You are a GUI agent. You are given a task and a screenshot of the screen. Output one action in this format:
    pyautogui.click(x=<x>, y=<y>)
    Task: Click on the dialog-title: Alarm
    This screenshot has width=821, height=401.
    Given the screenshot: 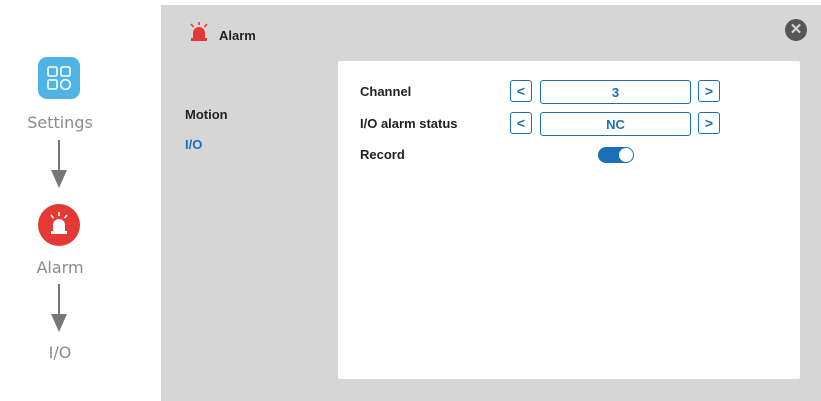 What is the action you would take?
    pyautogui.click(x=237, y=35)
    